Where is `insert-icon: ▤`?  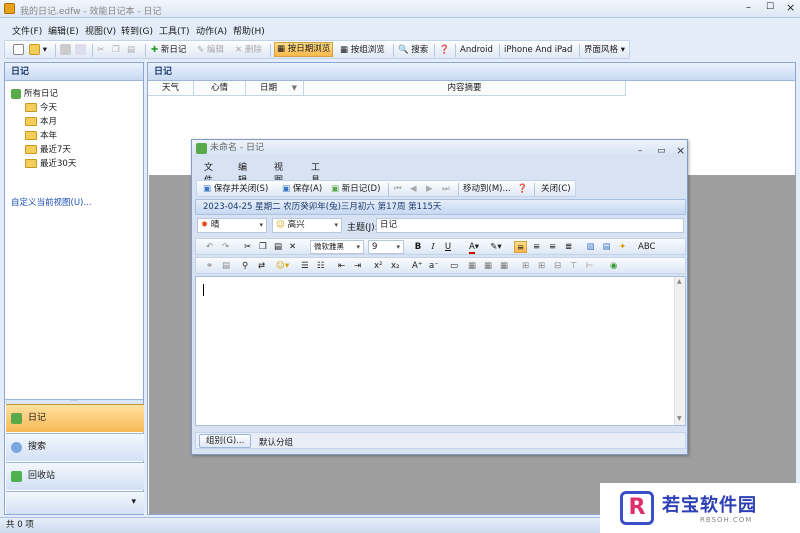
insert-icon: ▤ is located at coordinates (226, 266).